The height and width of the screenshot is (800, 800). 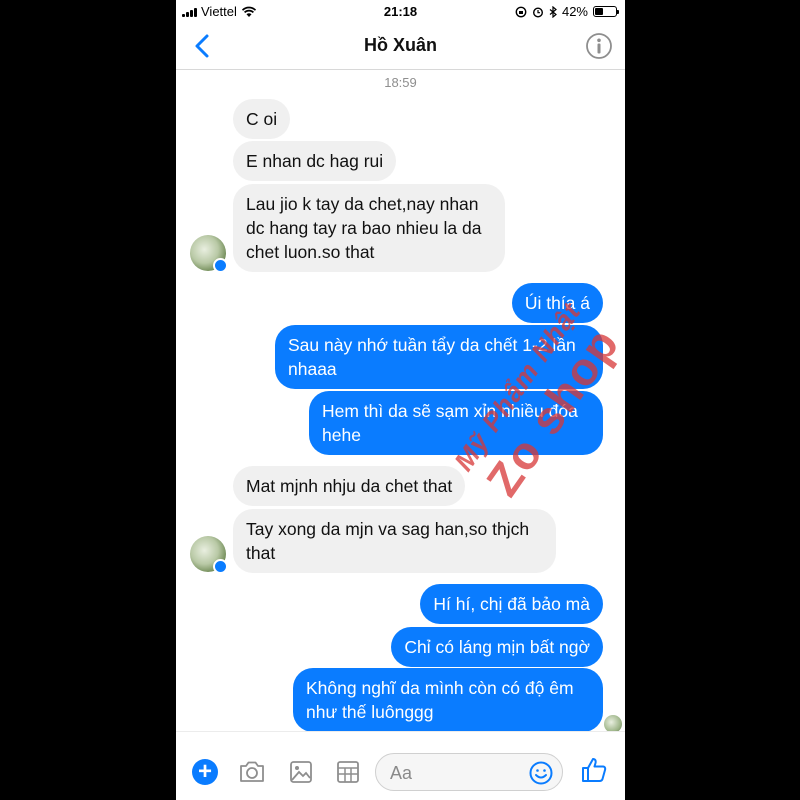 I want to click on message-input, so click(x=452, y=773).